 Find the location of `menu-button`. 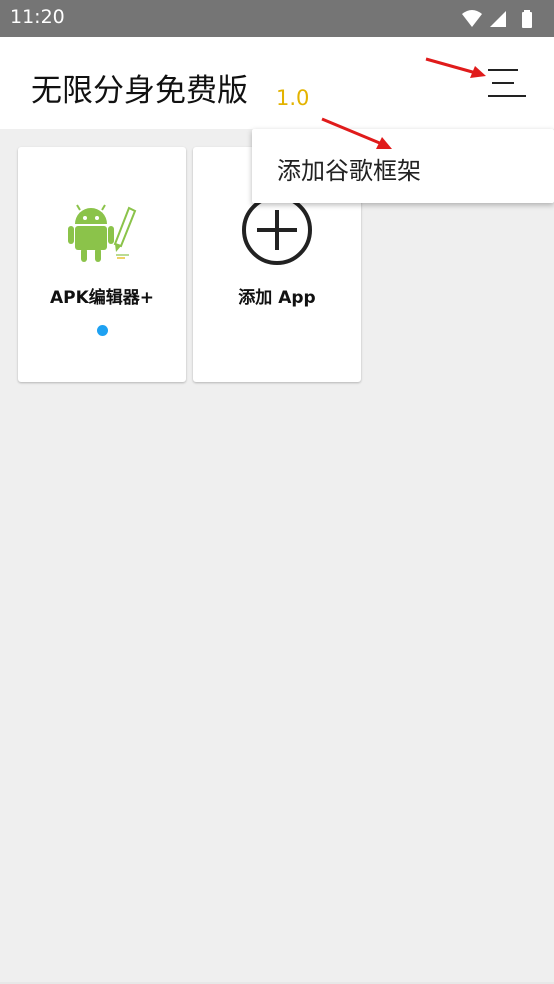

menu-button is located at coordinates (506, 83).